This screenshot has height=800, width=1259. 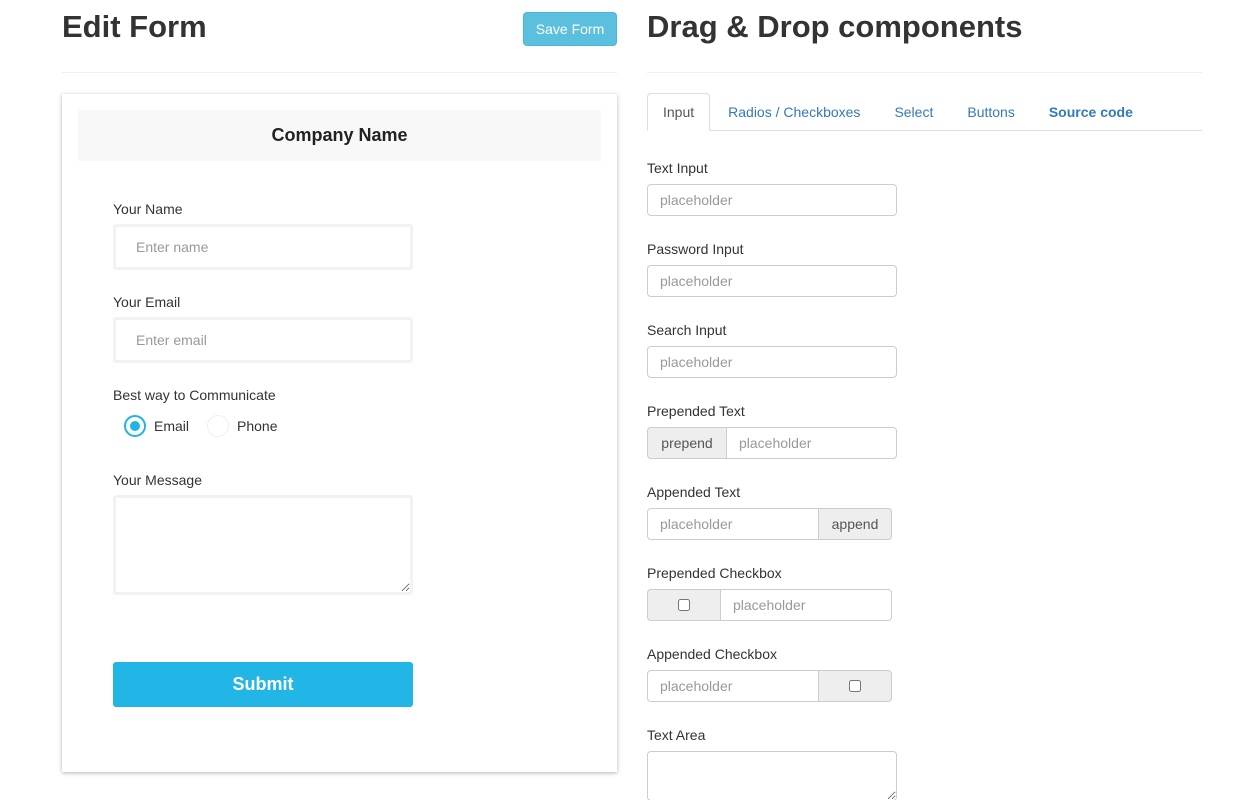 I want to click on message-textarea, so click(x=263, y=545).